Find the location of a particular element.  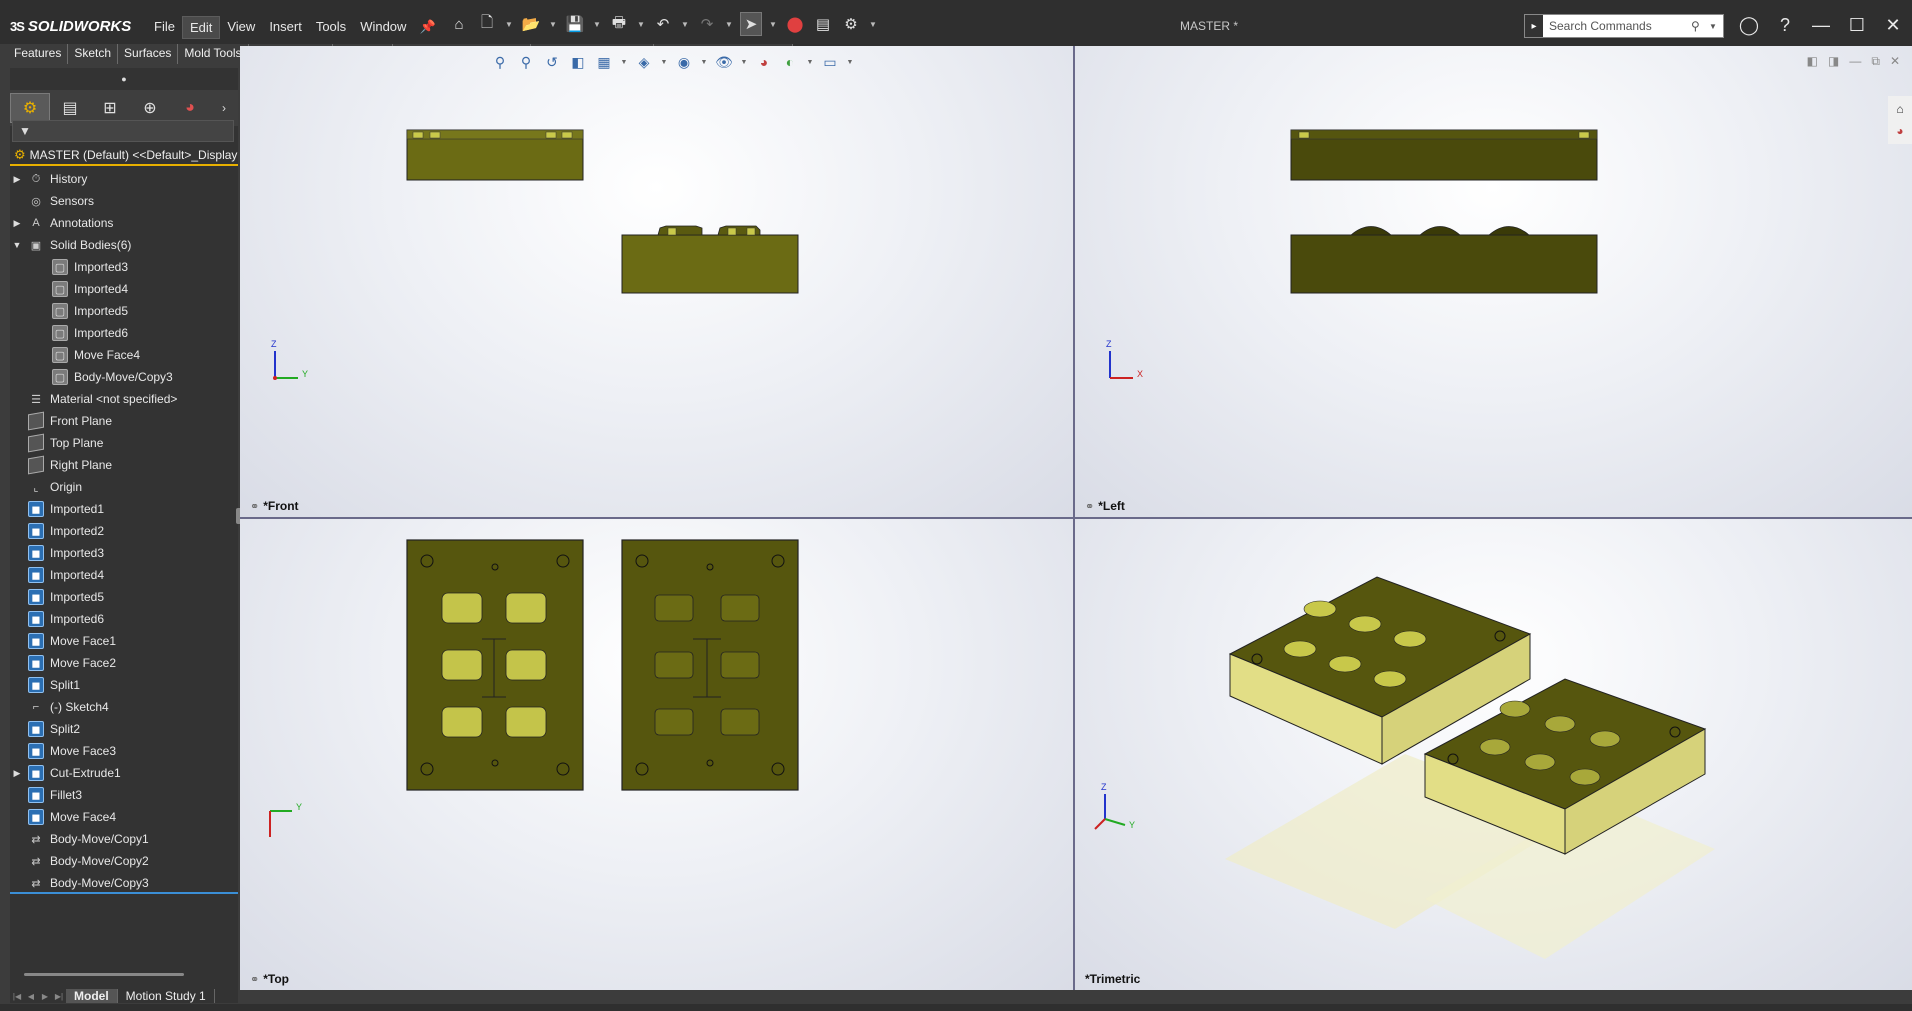

tree-node: ⇄ Body-Move/Copy2 is located at coordinates (124, 861).